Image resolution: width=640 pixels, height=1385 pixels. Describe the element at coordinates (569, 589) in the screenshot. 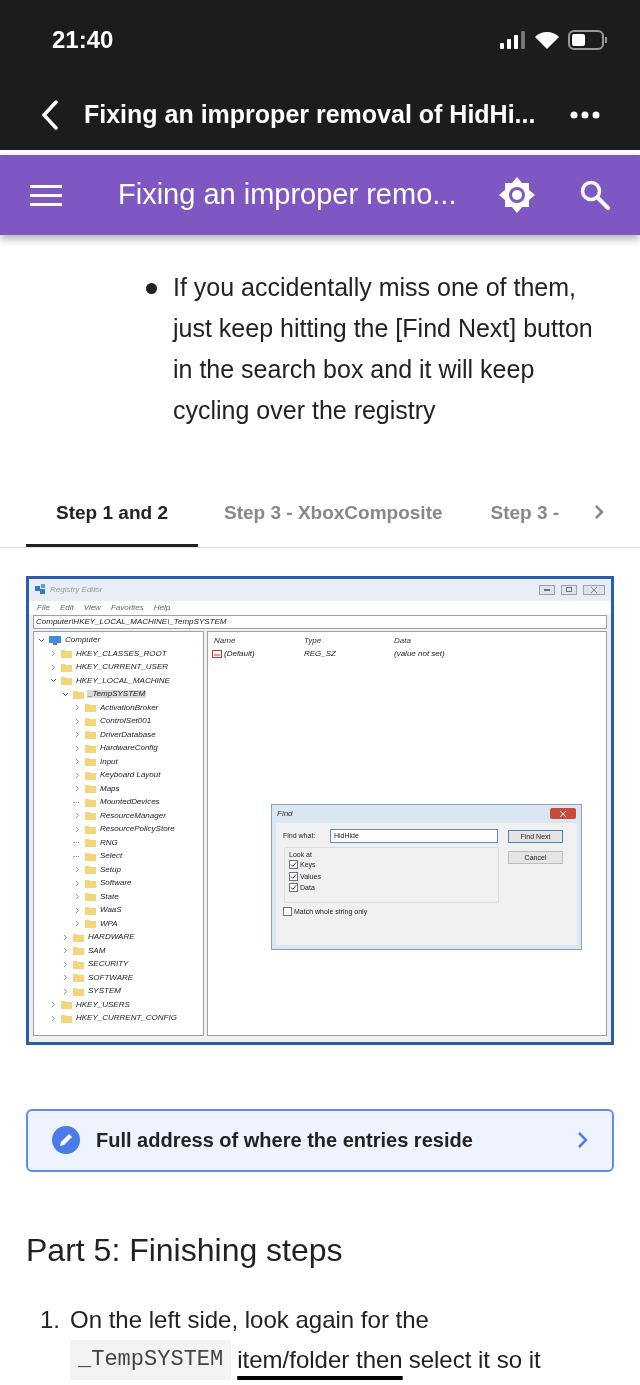

I see `maximize-button` at that location.